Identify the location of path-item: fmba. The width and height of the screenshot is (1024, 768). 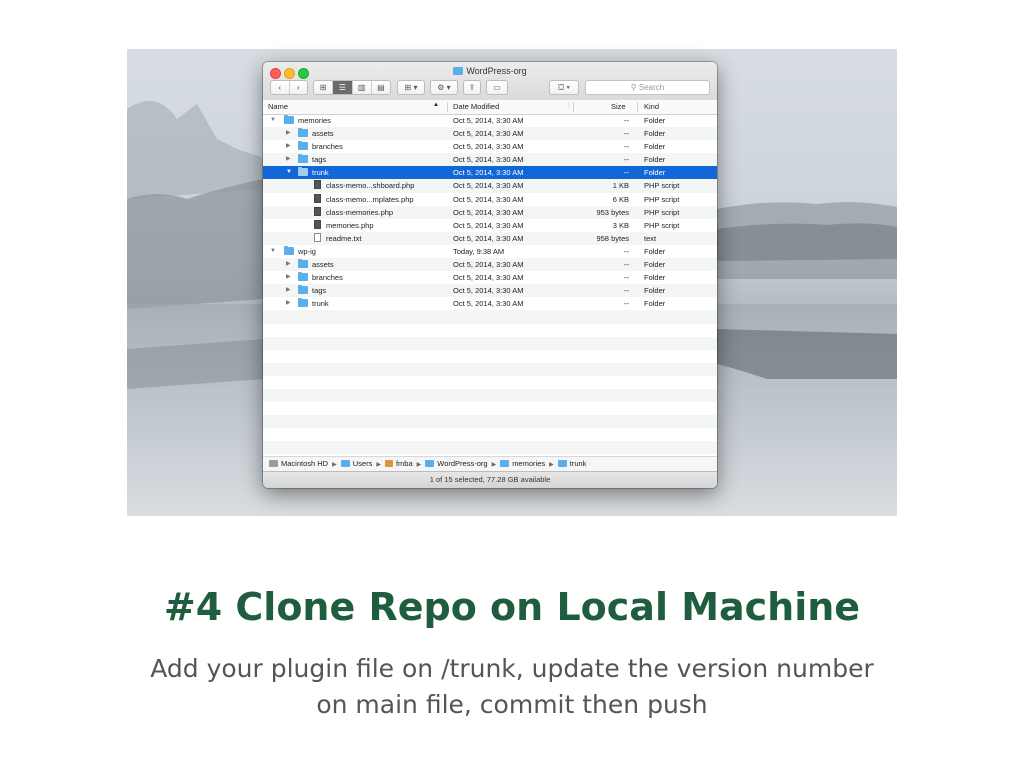
(404, 463).